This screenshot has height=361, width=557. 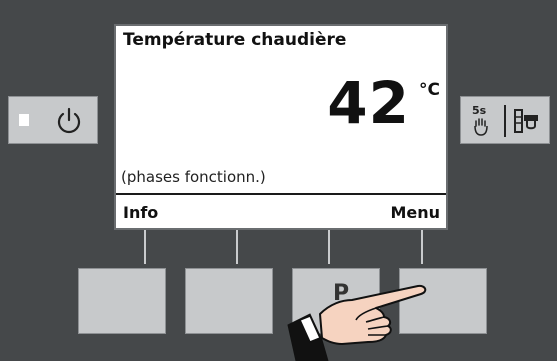 I want to click on temperature-value: 42, so click(x=368, y=103).